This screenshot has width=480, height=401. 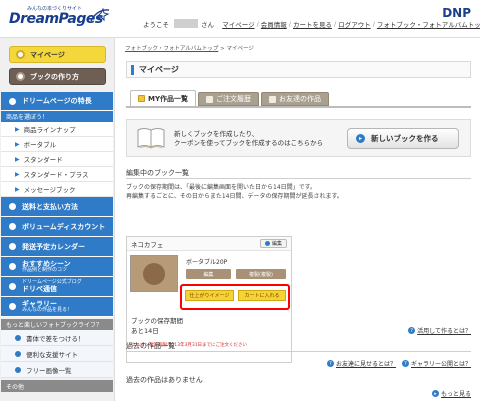 I want to click on nav-member-info: 会員情報, so click(x=274, y=24).